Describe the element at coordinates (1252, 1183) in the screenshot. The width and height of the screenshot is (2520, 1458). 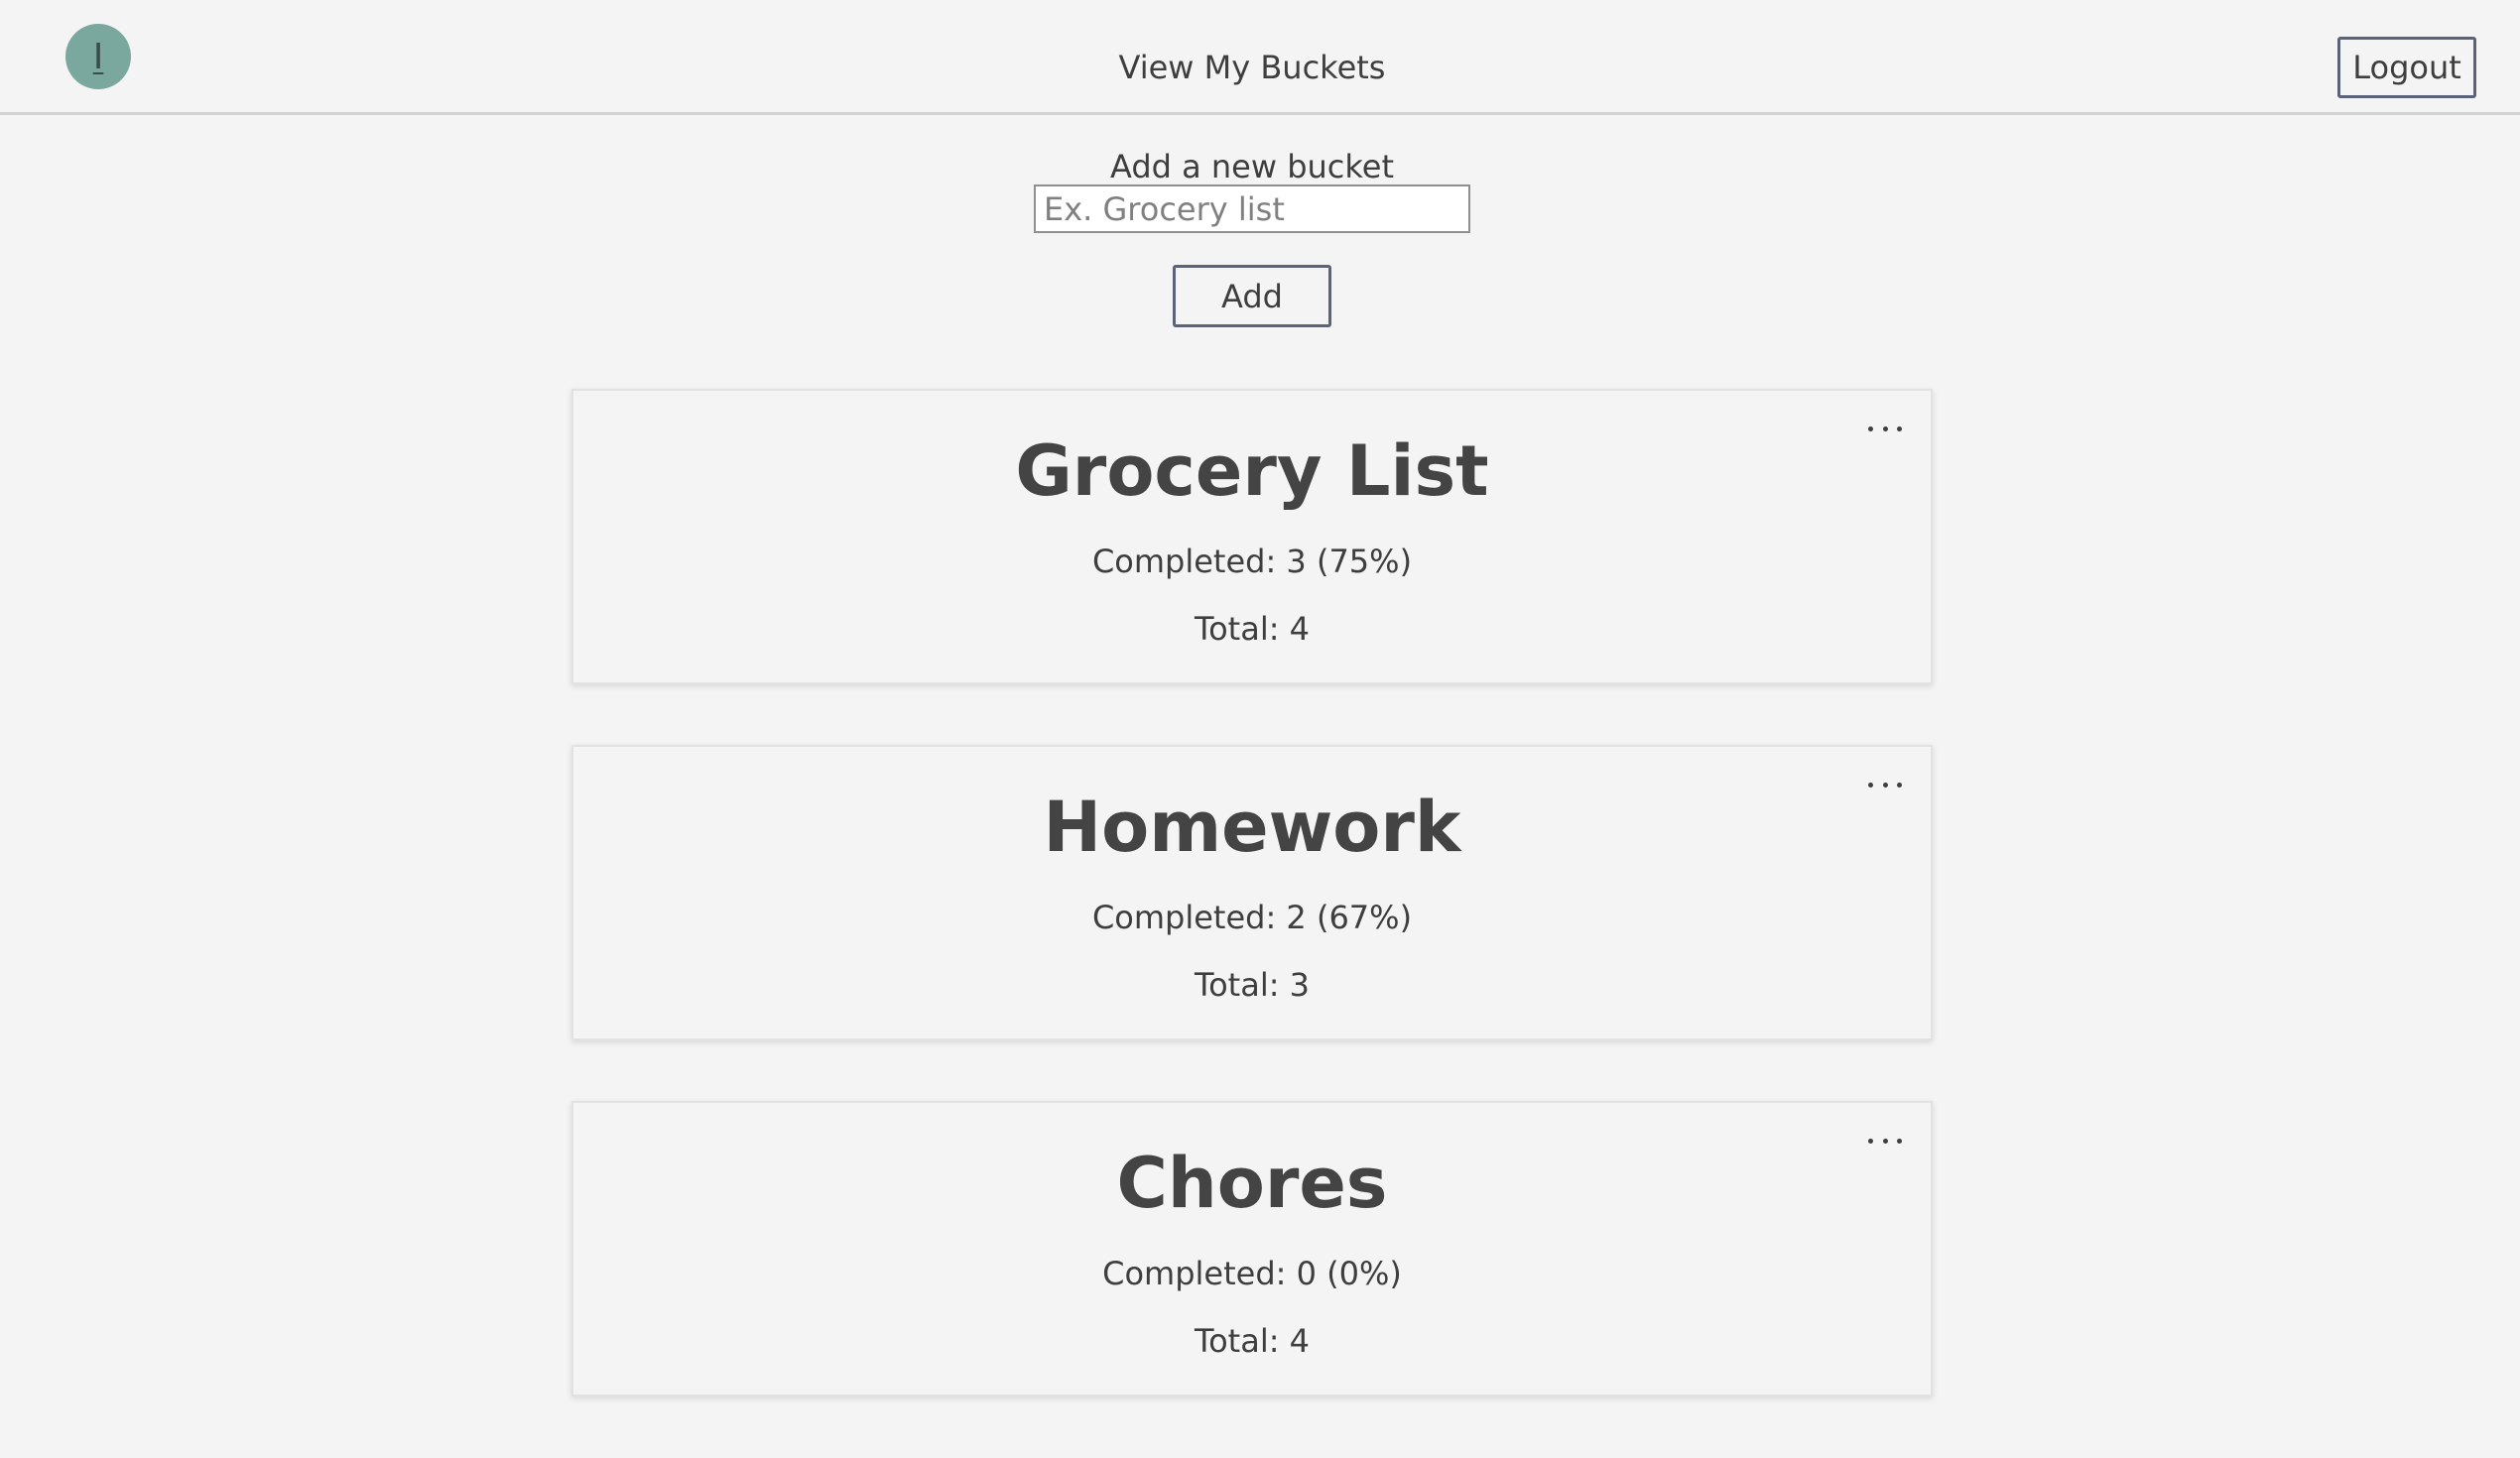
I see `bucket-title: Chores` at that location.